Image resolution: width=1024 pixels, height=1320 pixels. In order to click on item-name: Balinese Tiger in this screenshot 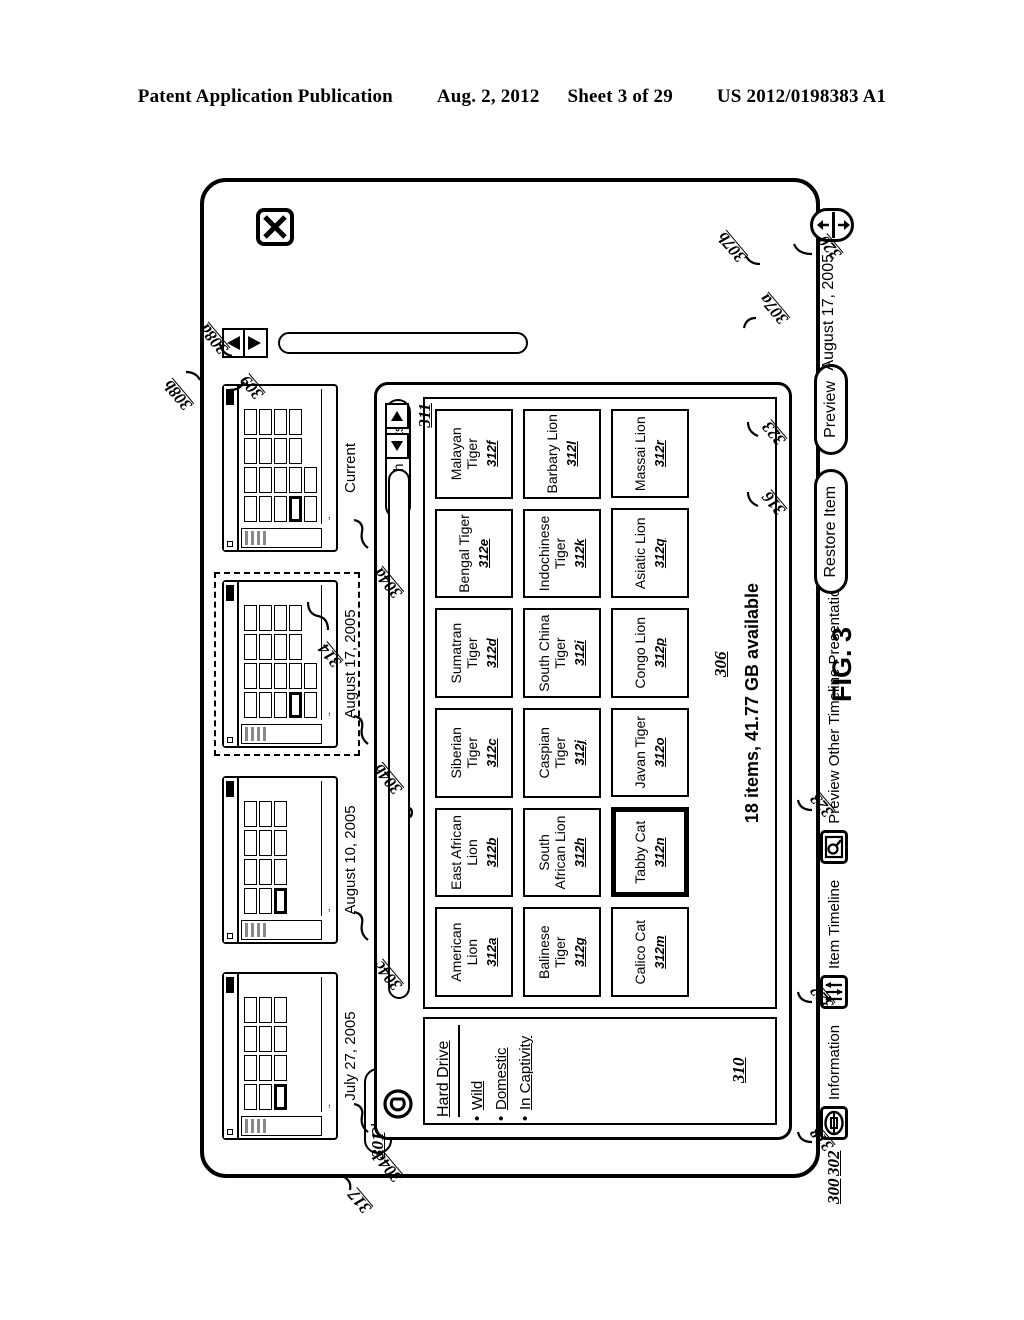, I will do `click(552, 952)`.